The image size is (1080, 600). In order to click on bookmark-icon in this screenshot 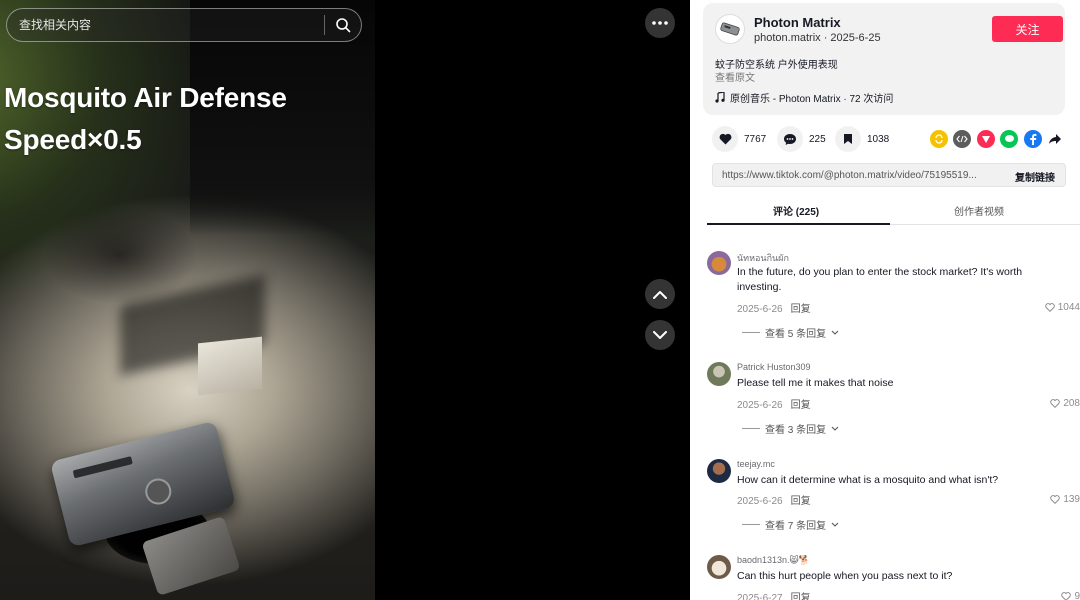, I will do `click(848, 139)`.